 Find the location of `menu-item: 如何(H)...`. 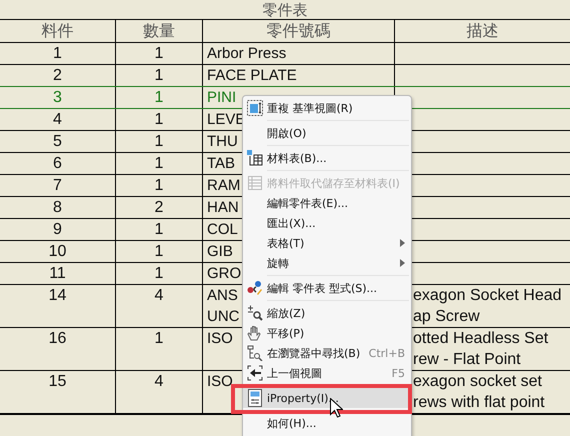

menu-item: 如何(H)... is located at coordinates (327, 423).